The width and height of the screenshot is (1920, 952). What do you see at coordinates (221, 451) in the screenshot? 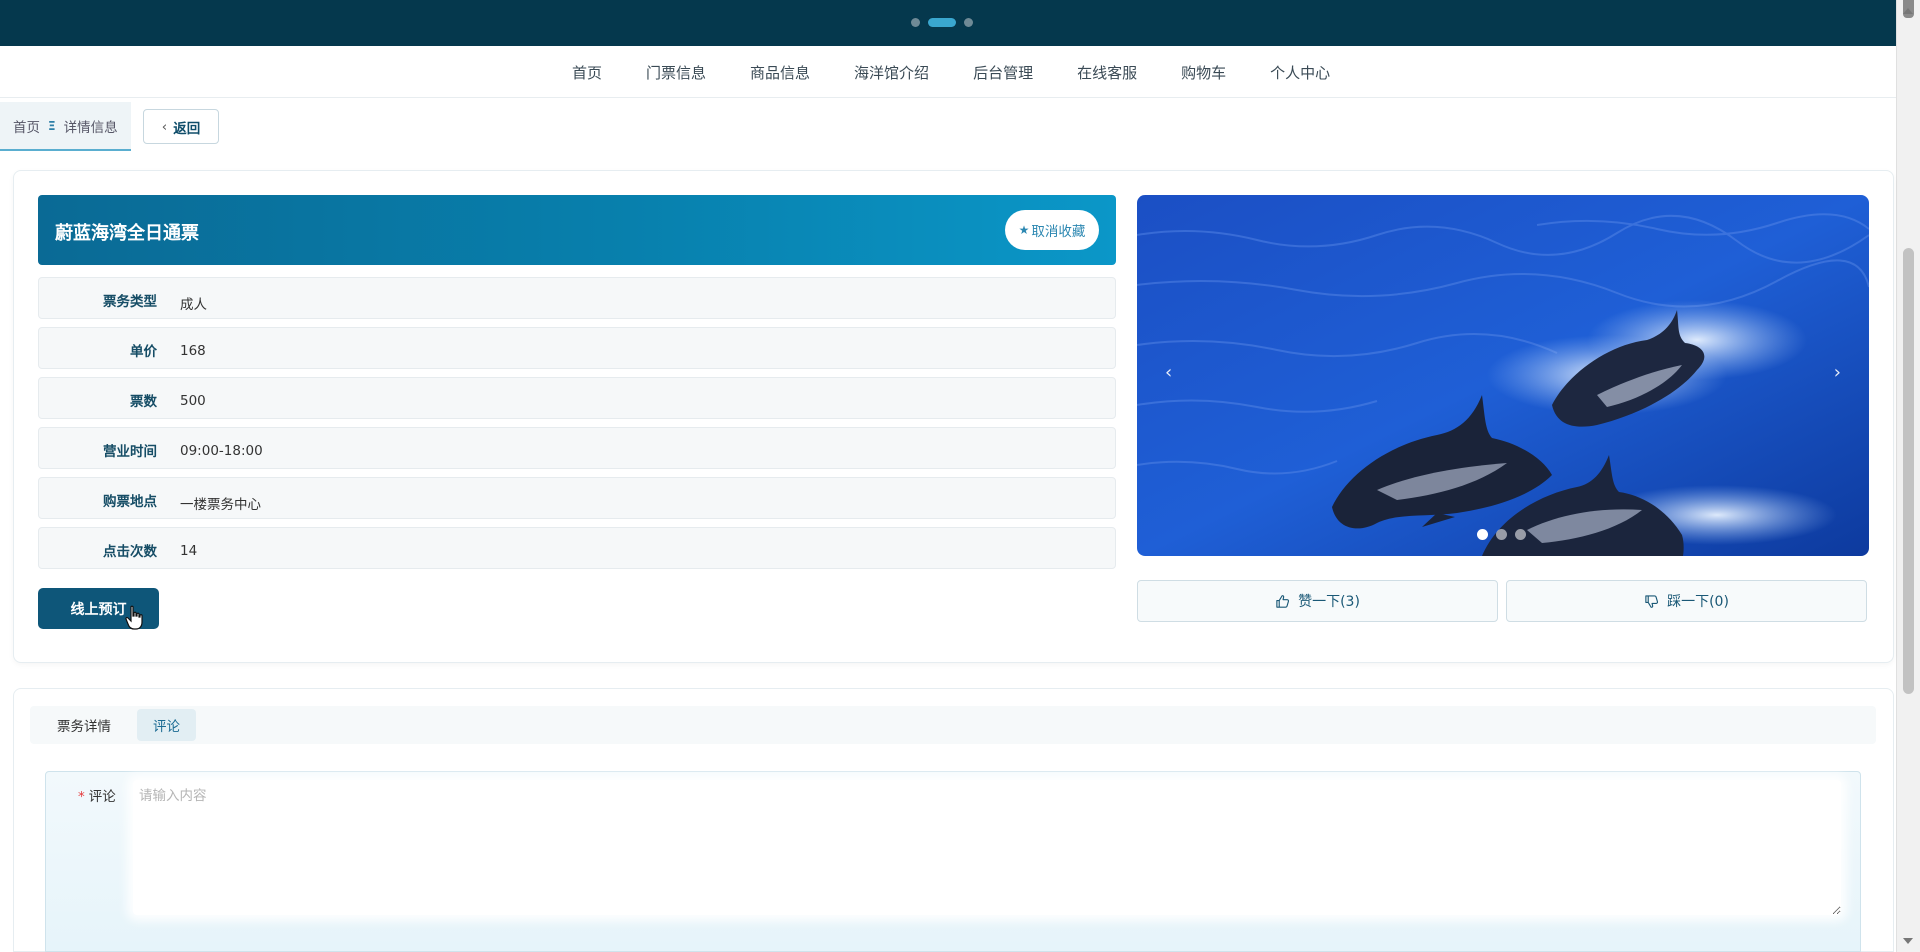
I see `info-value: 09:00-18:00` at bounding box center [221, 451].